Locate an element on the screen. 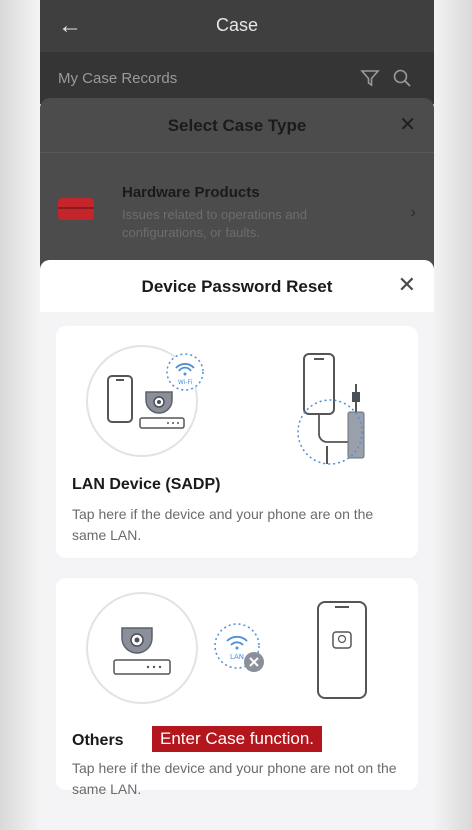 The height and width of the screenshot is (830, 472). device-password-reset-header: Device Password Reset ✕ is located at coordinates (237, 286).